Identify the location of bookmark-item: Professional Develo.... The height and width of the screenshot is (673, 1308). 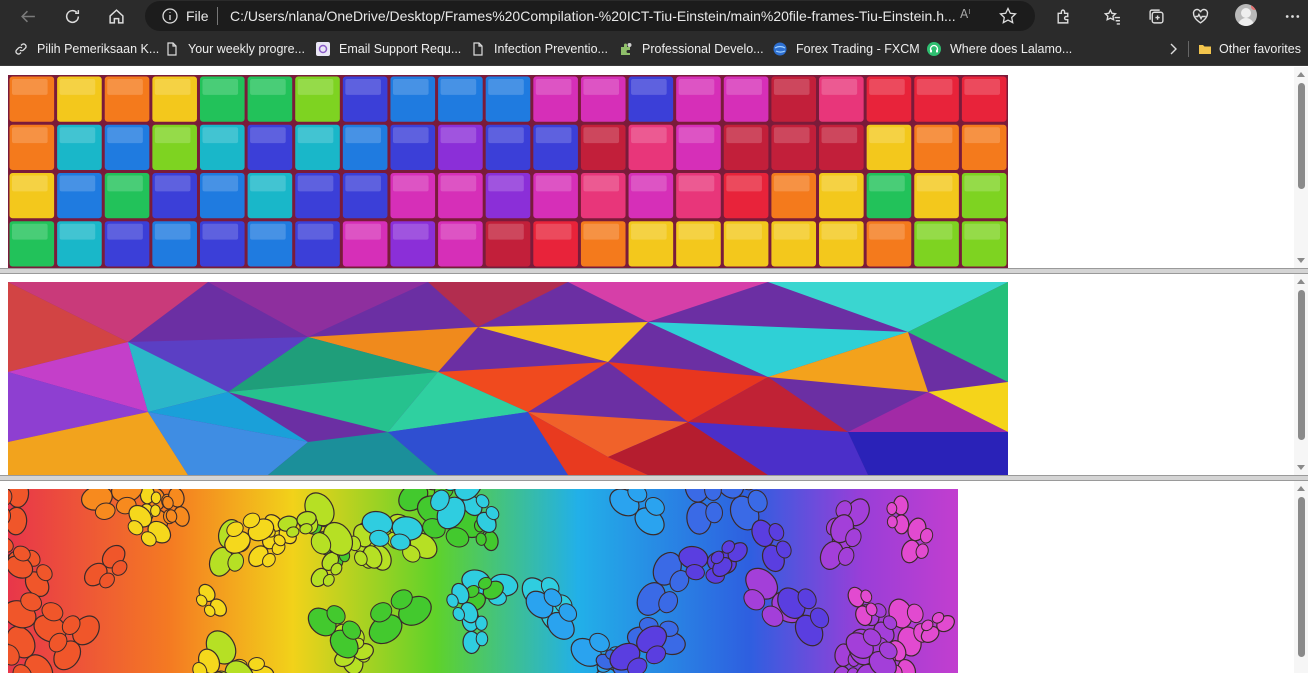
(691, 49).